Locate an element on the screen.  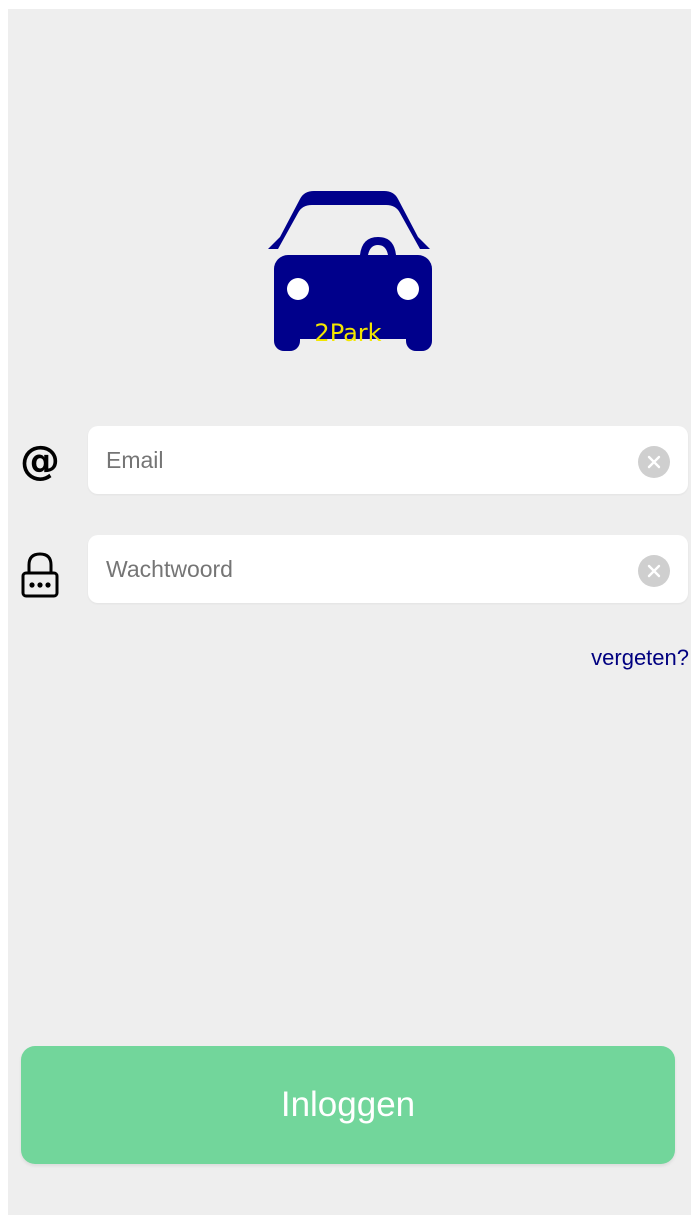
lock-icon is located at coordinates (40, 575).